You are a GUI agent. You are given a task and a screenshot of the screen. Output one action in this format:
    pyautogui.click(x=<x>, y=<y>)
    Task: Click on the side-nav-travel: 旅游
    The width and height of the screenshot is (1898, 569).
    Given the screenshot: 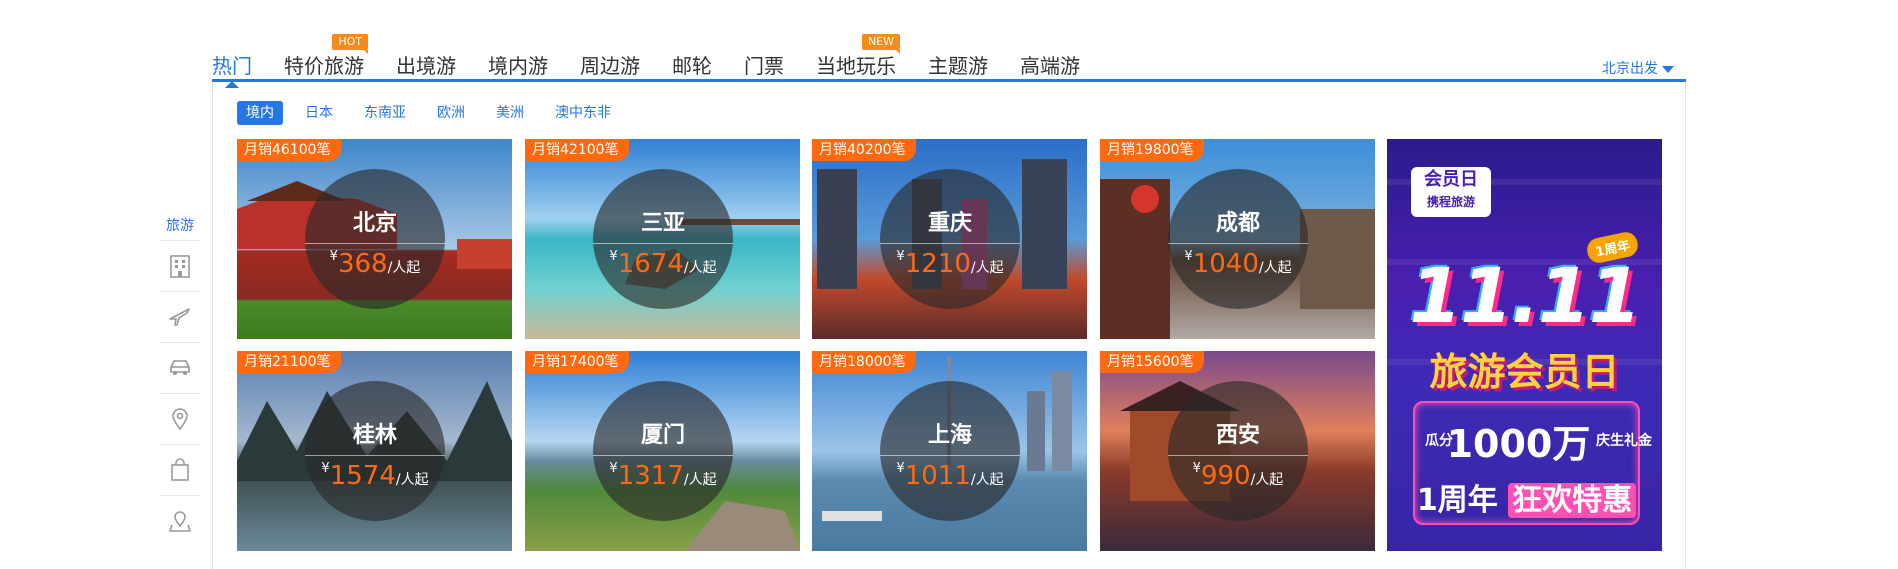 What is the action you would take?
    pyautogui.click(x=180, y=226)
    